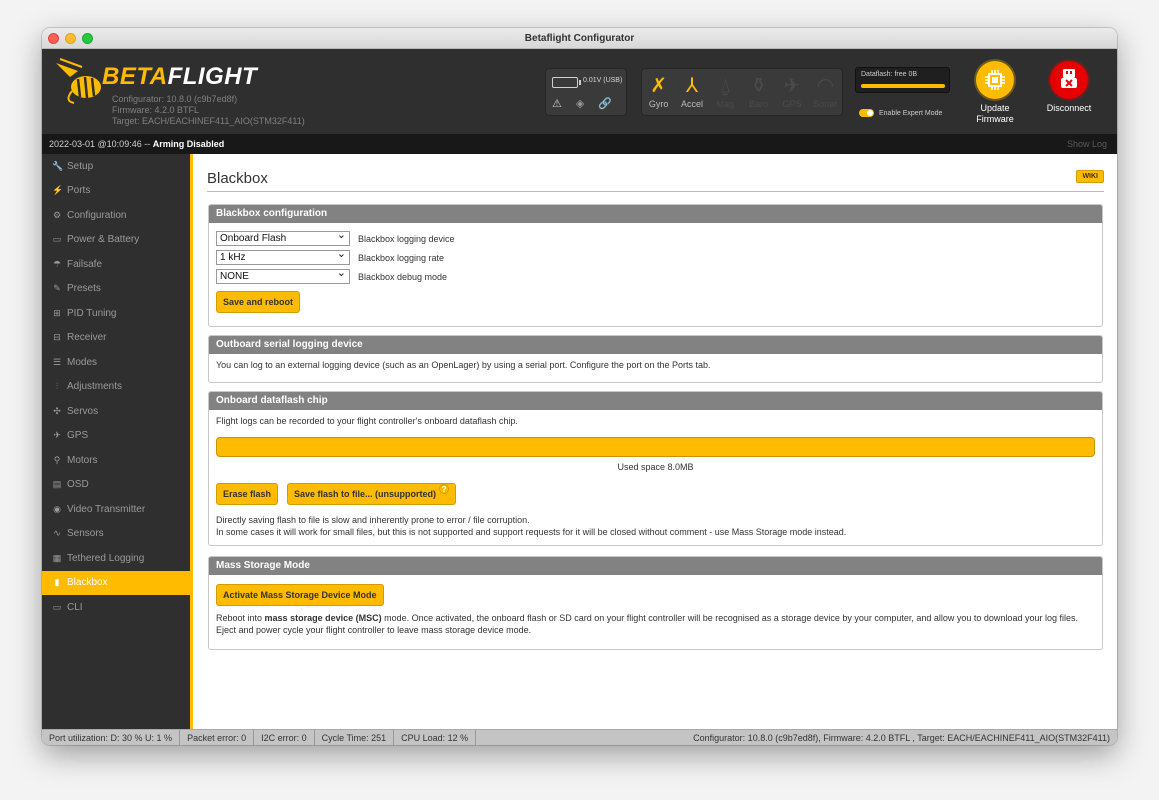  I want to click on sidebar-item-label: Receiver, so click(87, 338).